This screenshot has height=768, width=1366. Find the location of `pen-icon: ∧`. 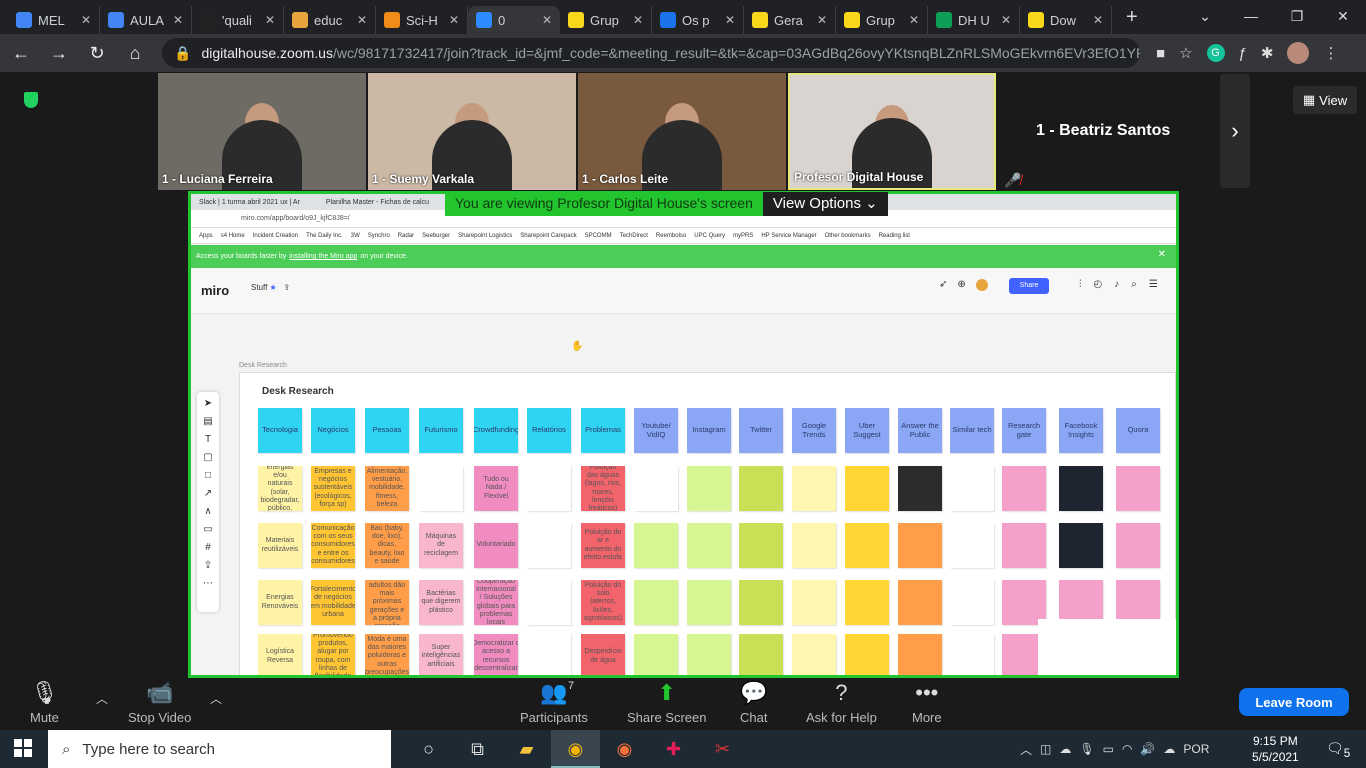

pen-icon: ∧ is located at coordinates (207, 511).